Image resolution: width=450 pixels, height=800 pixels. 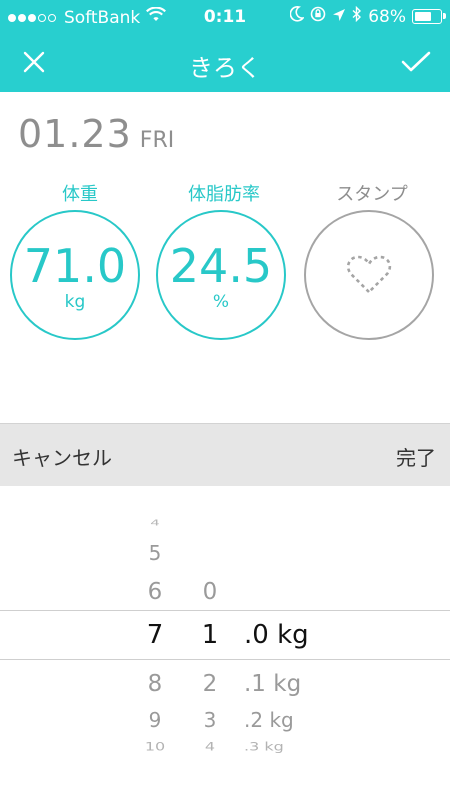 What do you see at coordinates (294, 746) in the screenshot?
I see `picker-item: .3 kg` at bounding box center [294, 746].